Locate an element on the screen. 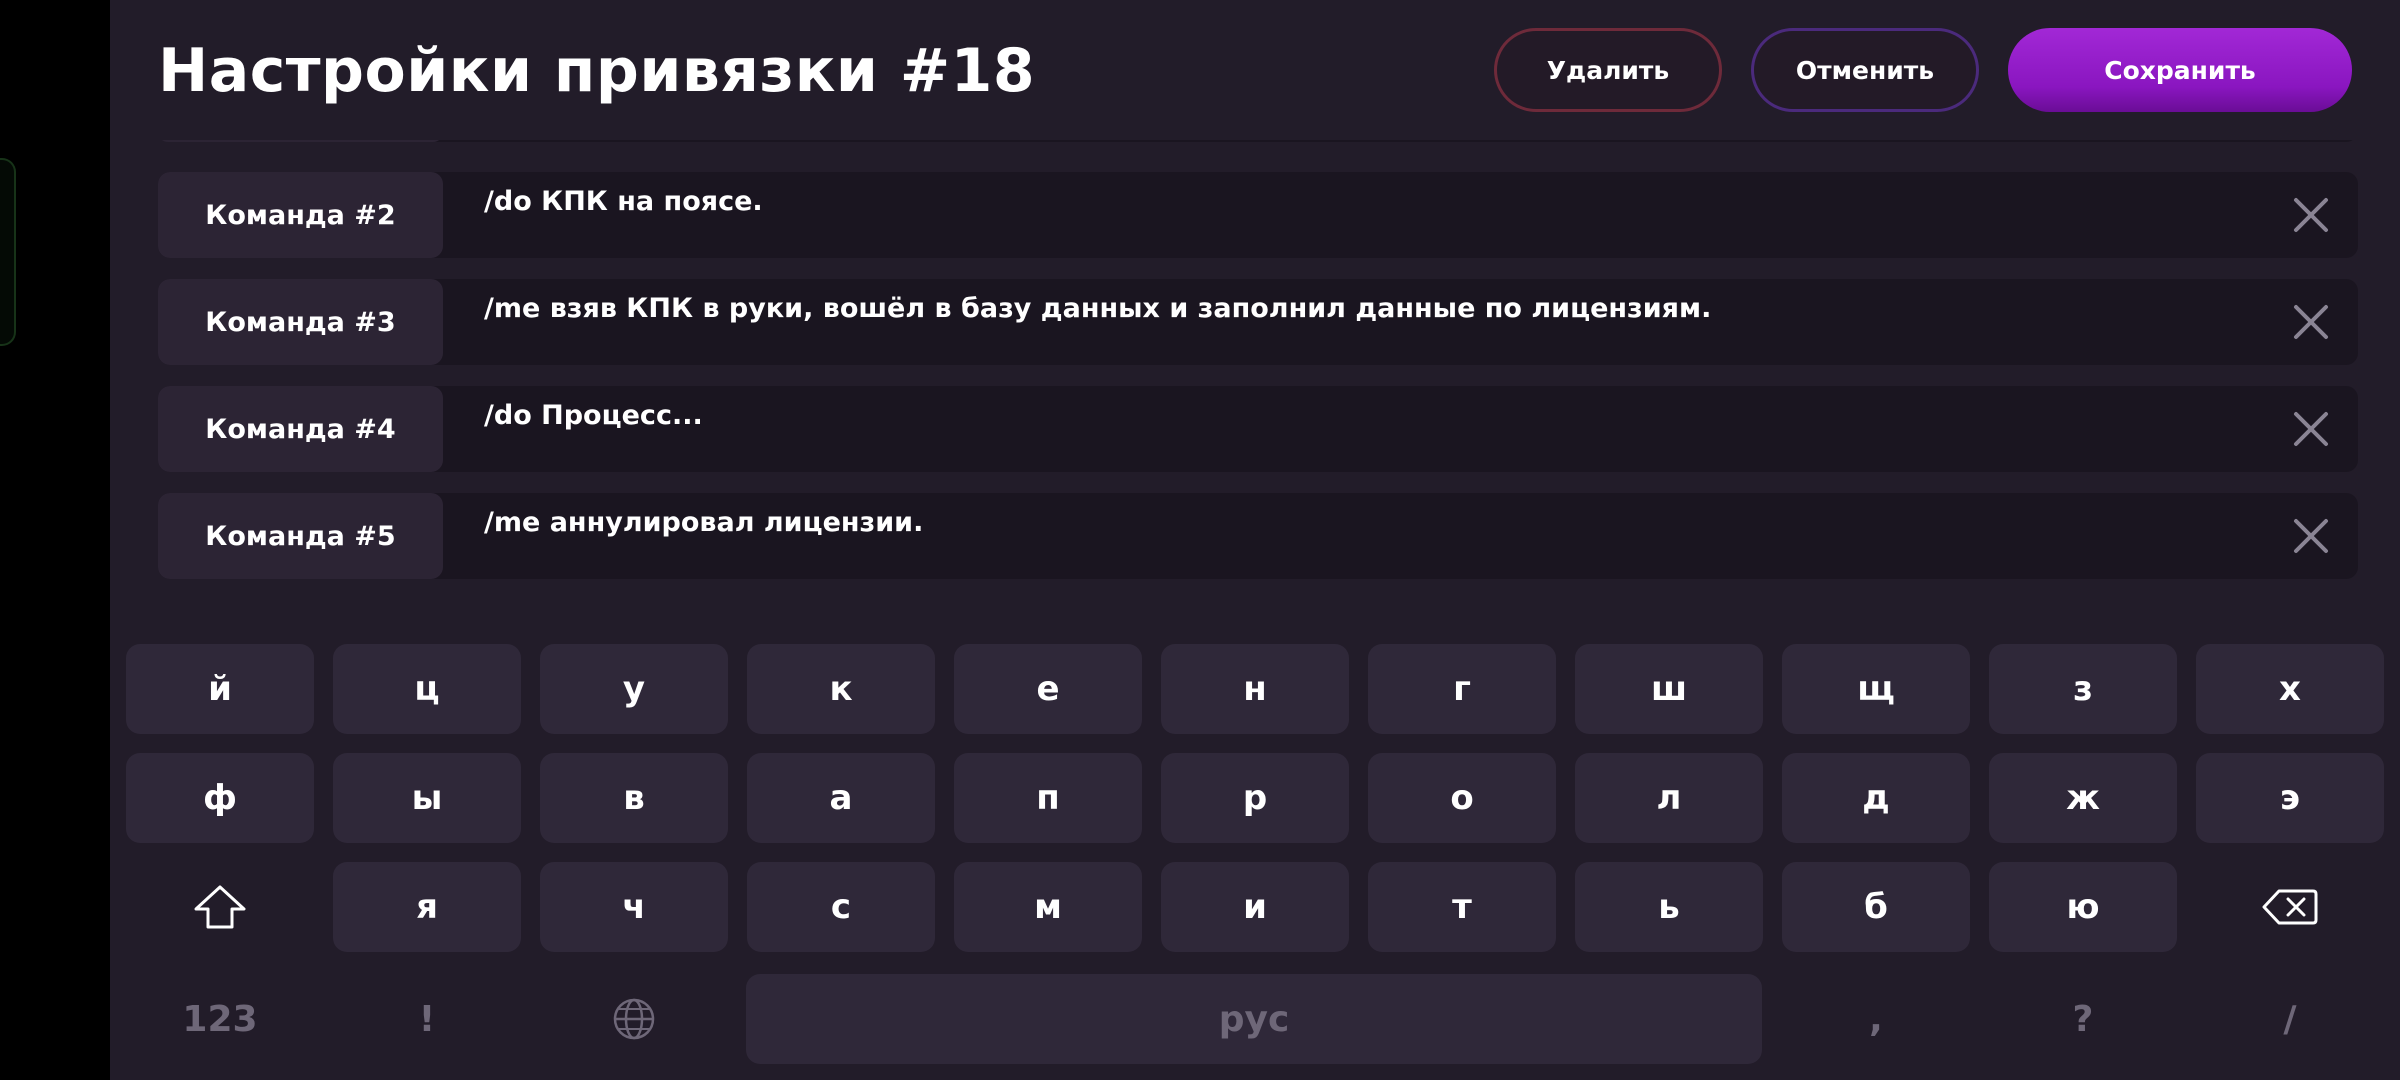  globe-icon is located at coordinates (634, 1019).